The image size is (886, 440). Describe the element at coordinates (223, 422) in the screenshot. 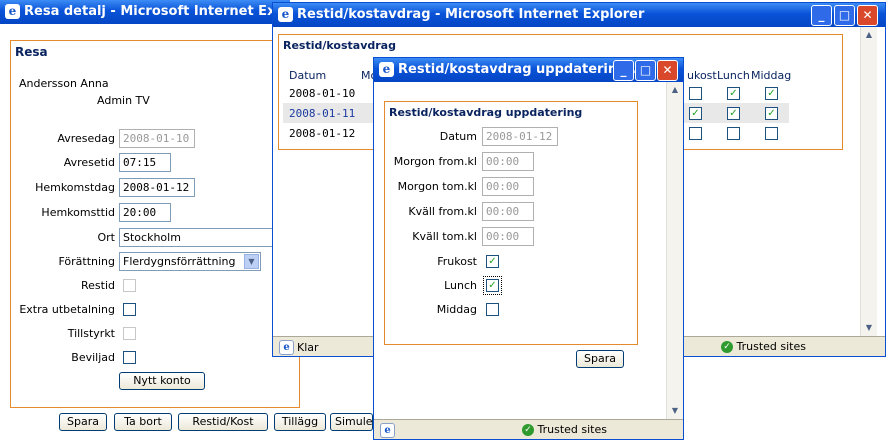

I see `restid-kost-button: Restid/Kost` at that location.